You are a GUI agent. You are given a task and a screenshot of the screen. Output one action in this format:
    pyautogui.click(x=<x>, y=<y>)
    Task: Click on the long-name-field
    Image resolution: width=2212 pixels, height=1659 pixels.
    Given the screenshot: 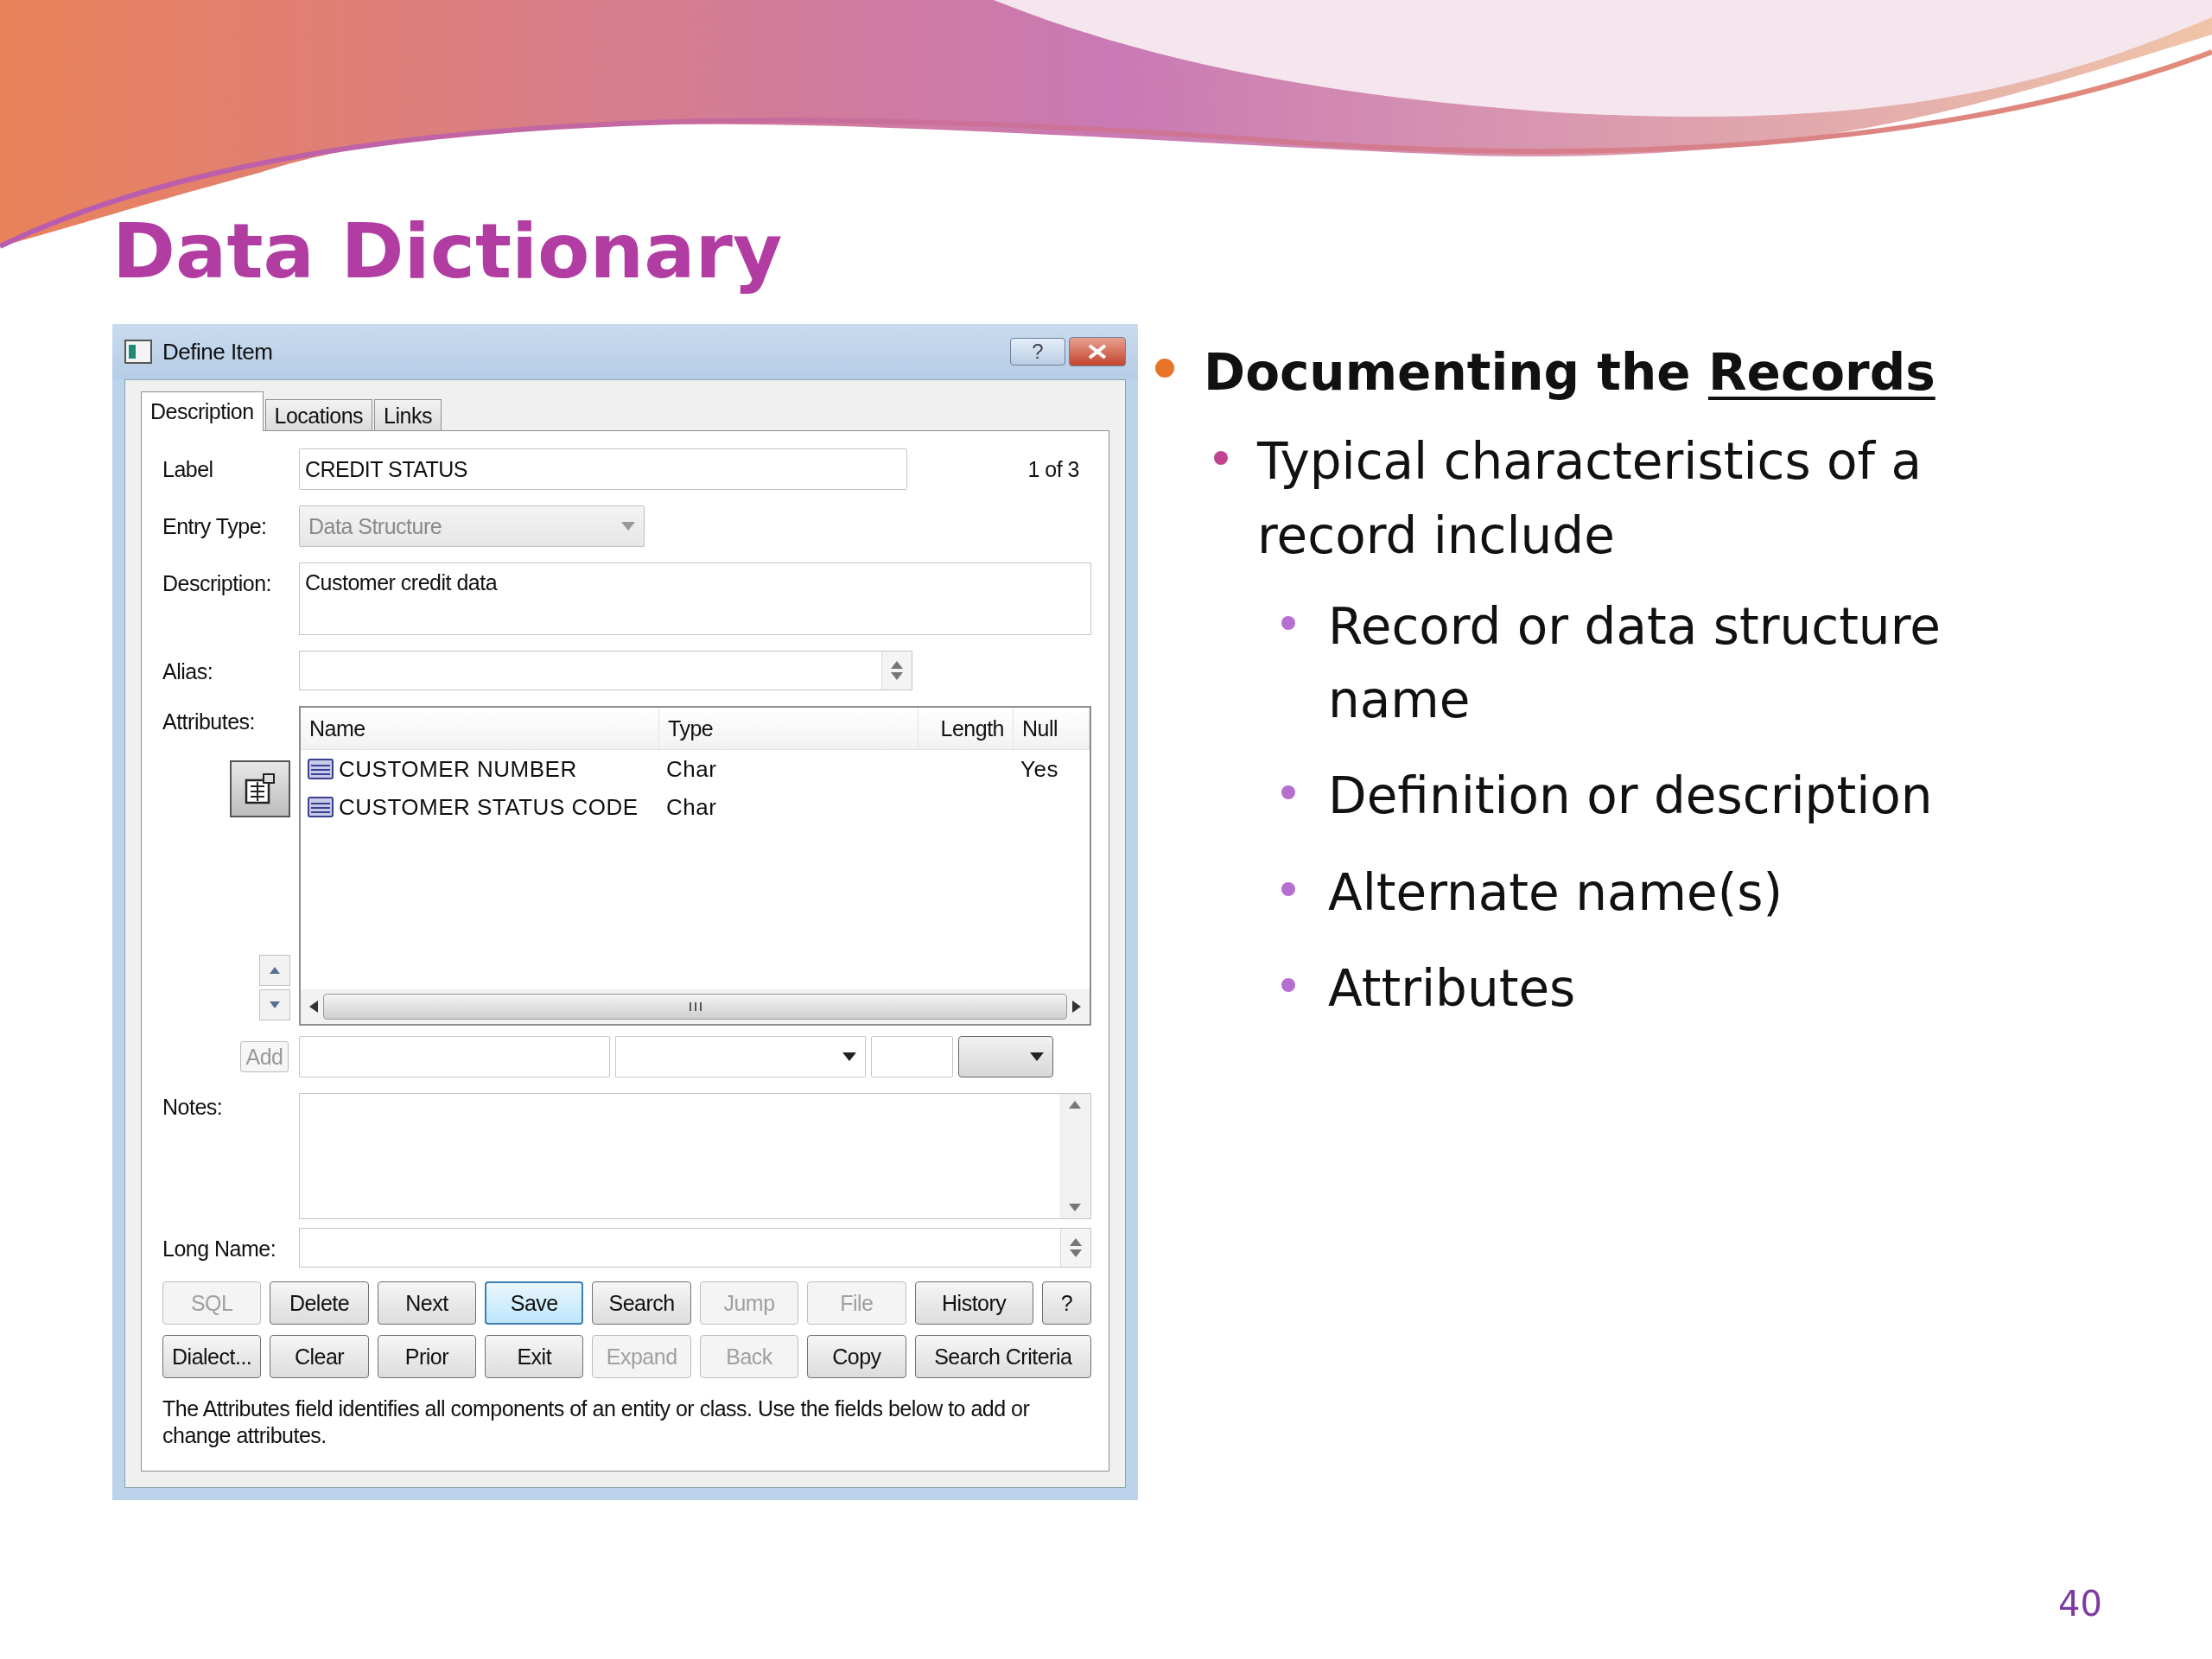 What is the action you would take?
    pyautogui.click(x=695, y=1248)
    